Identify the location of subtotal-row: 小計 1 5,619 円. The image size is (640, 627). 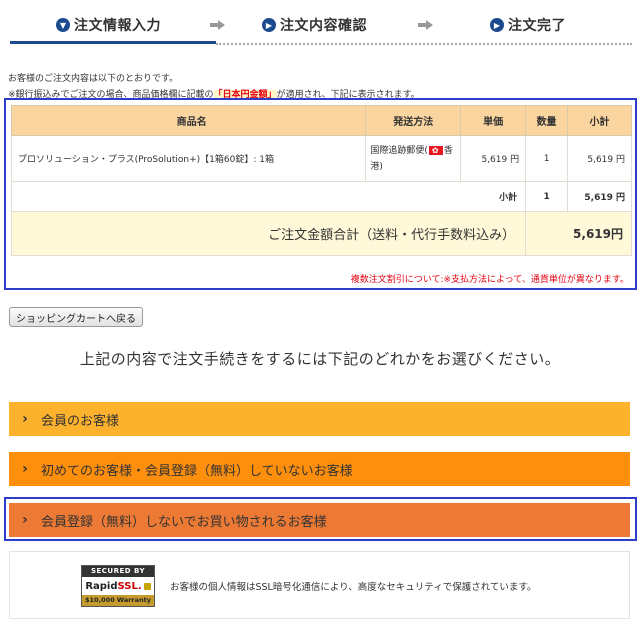
(321, 196).